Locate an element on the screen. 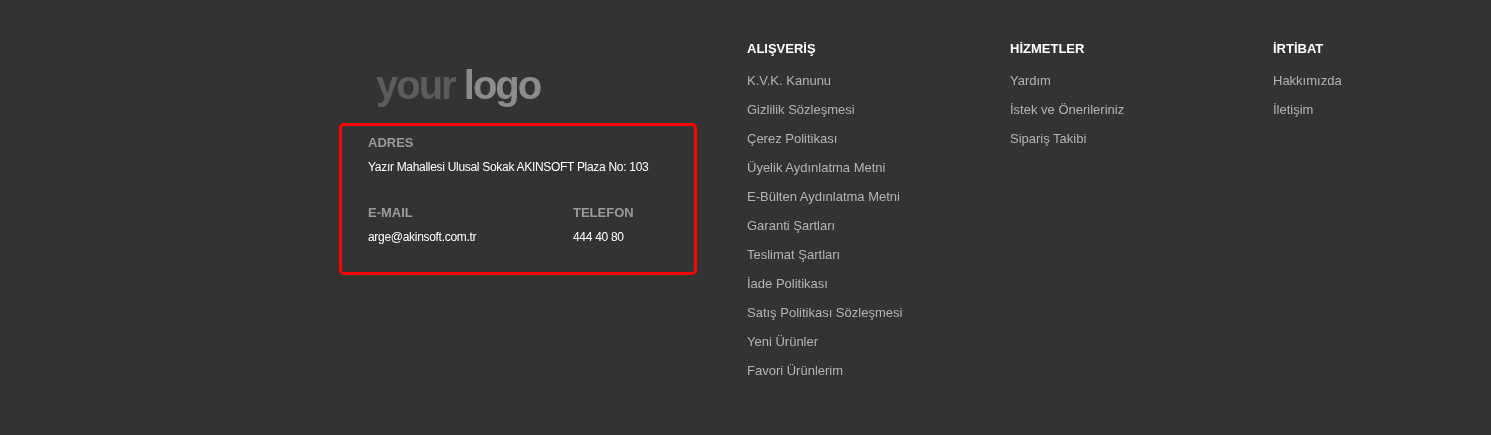 This screenshot has height=435, width=1491. phone-text: 444 40 80 is located at coordinates (598, 237).